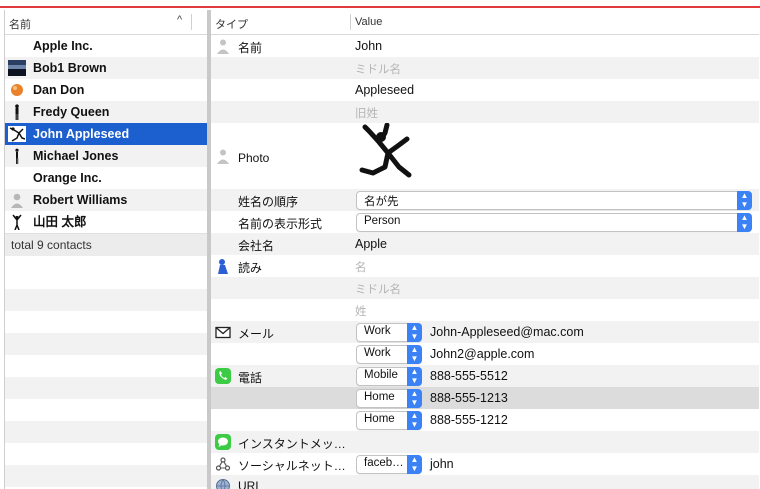 The height and width of the screenshot is (489, 760). Describe the element at coordinates (381, 375) in the screenshot. I see `phone-type-value: Mobile` at that location.